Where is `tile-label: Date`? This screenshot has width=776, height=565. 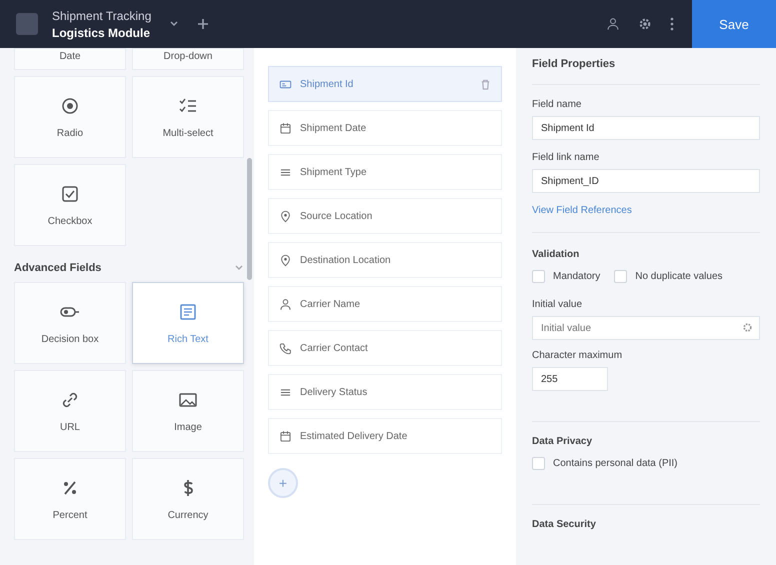 tile-label: Date is located at coordinates (70, 56).